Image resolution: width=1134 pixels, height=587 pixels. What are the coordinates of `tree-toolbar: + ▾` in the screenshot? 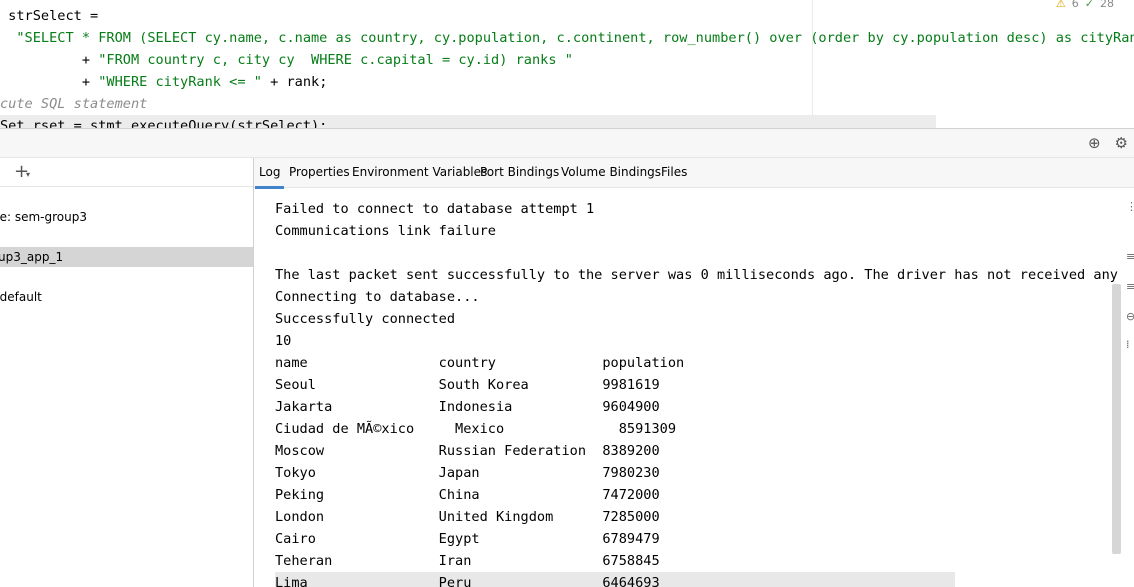 It's located at (126, 172).